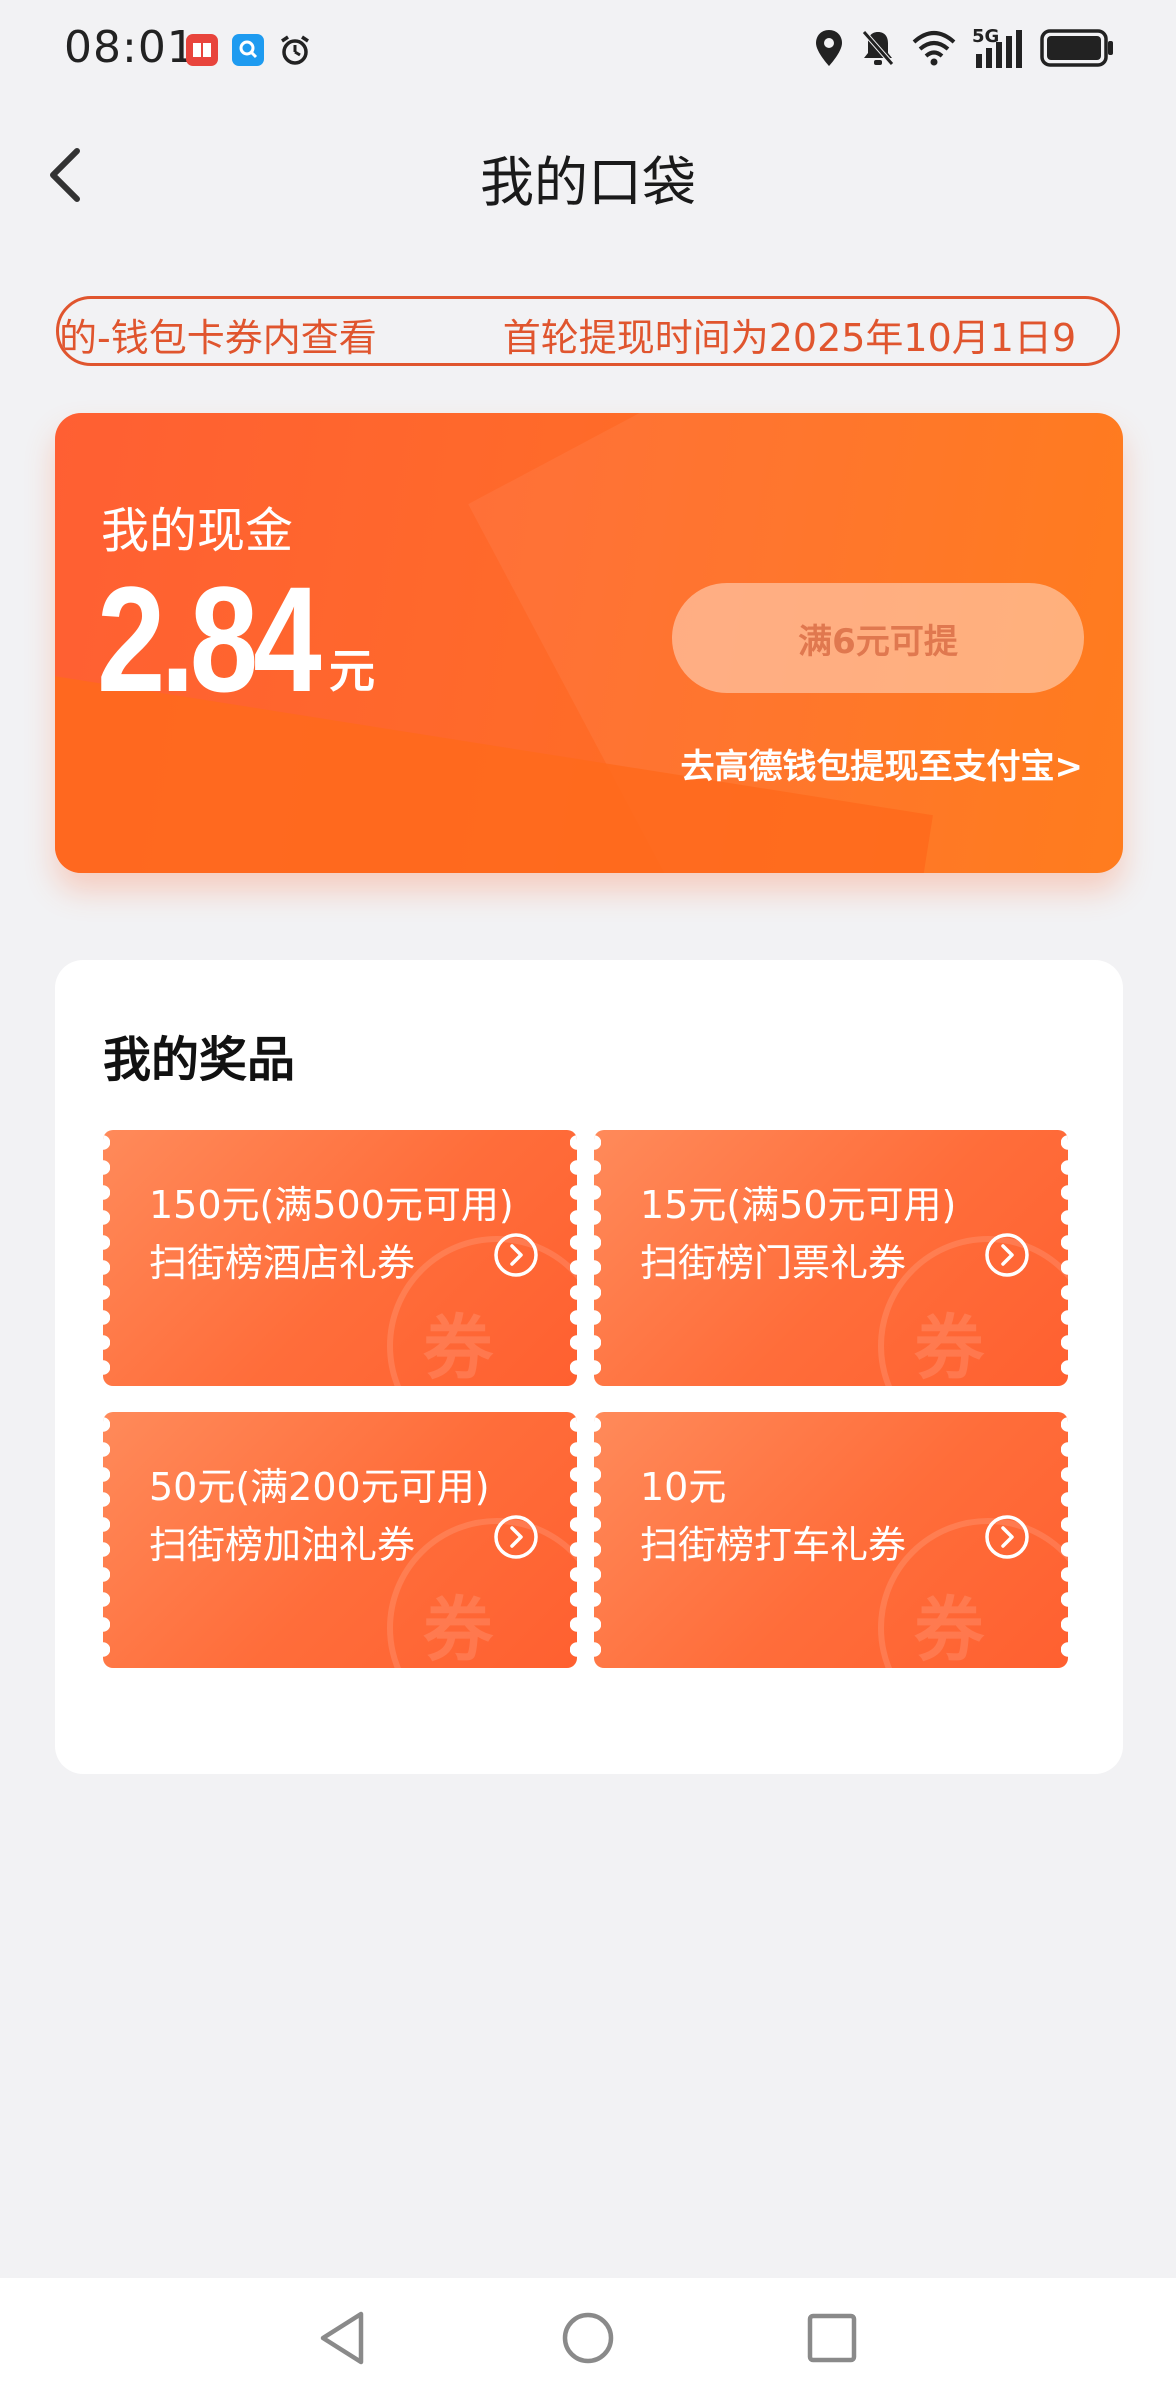  What do you see at coordinates (319, 1487) in the screenshot?
I see `coupon-value: 50元(满200元可用)` at bounding box center [319, 1487].